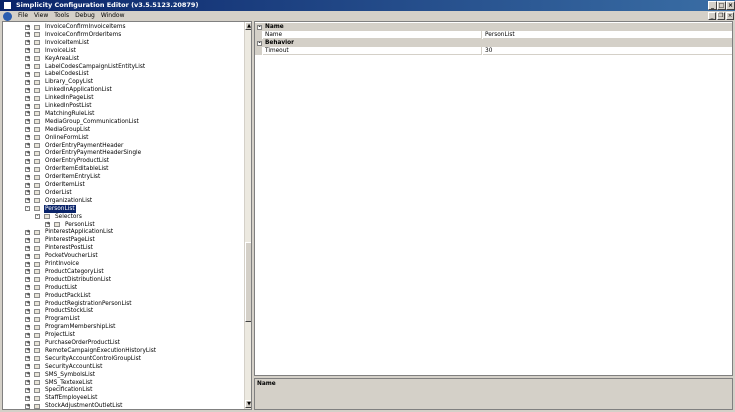 Image resolution: width=735 pixels, height=412 pixels. I want to click on tree-node: + InvoiceItemList, so click(123, 43).